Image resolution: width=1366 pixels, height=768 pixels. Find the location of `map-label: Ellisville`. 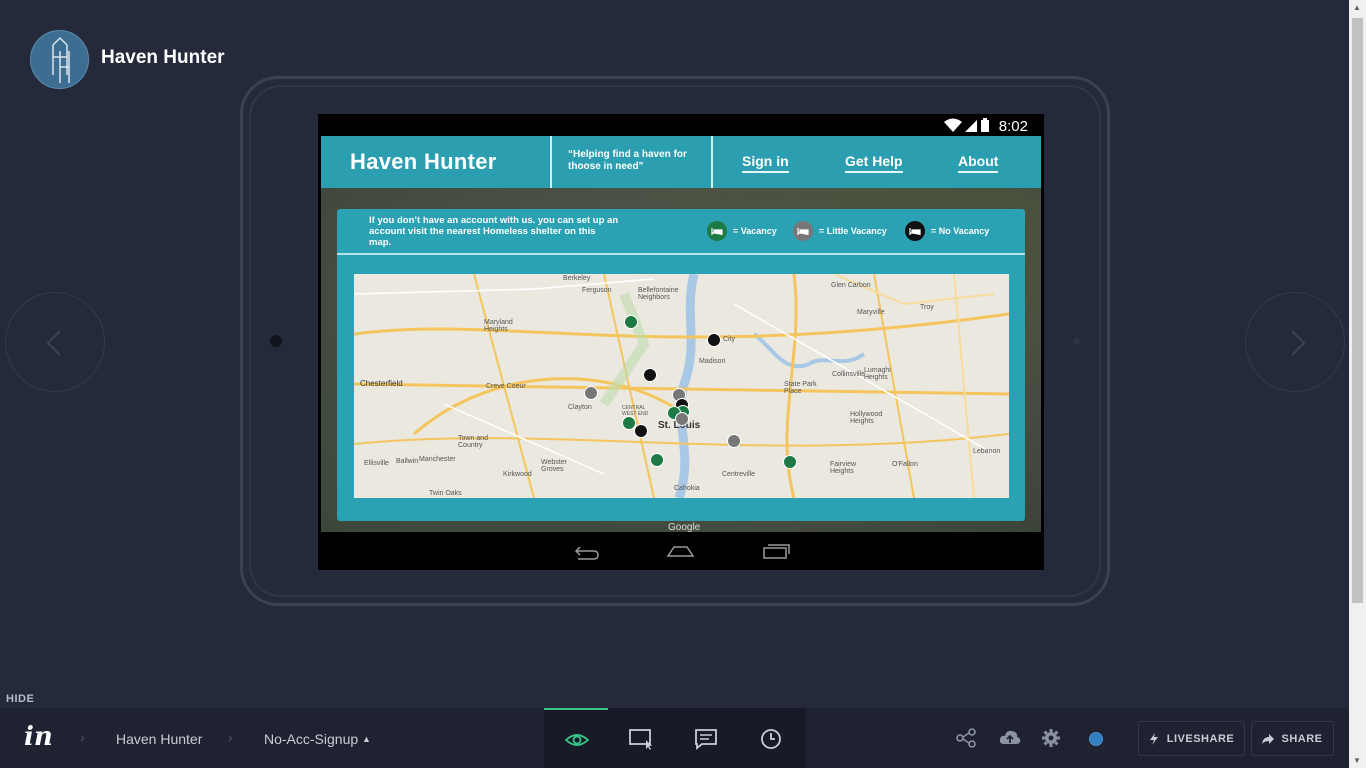

map-label: Ellisville is located at coordinates (376, 463).